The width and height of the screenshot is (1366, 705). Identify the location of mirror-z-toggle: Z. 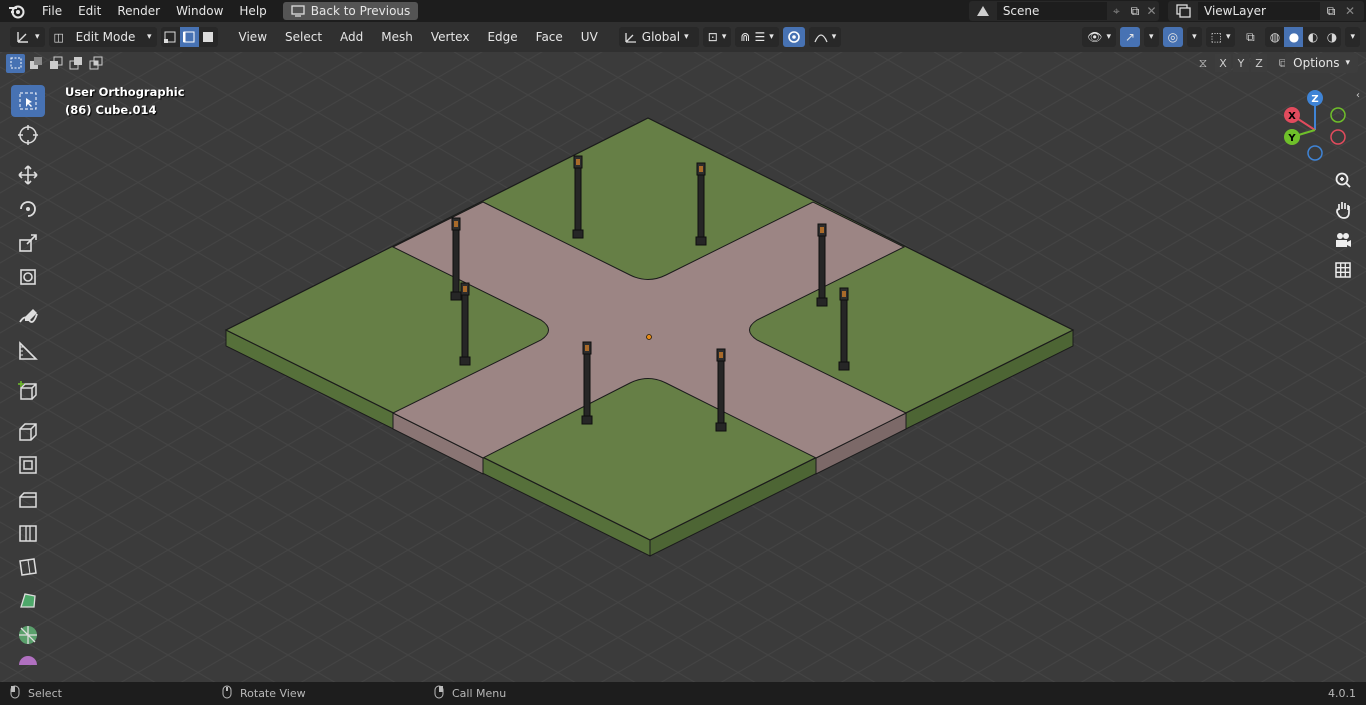
(1259, 63).